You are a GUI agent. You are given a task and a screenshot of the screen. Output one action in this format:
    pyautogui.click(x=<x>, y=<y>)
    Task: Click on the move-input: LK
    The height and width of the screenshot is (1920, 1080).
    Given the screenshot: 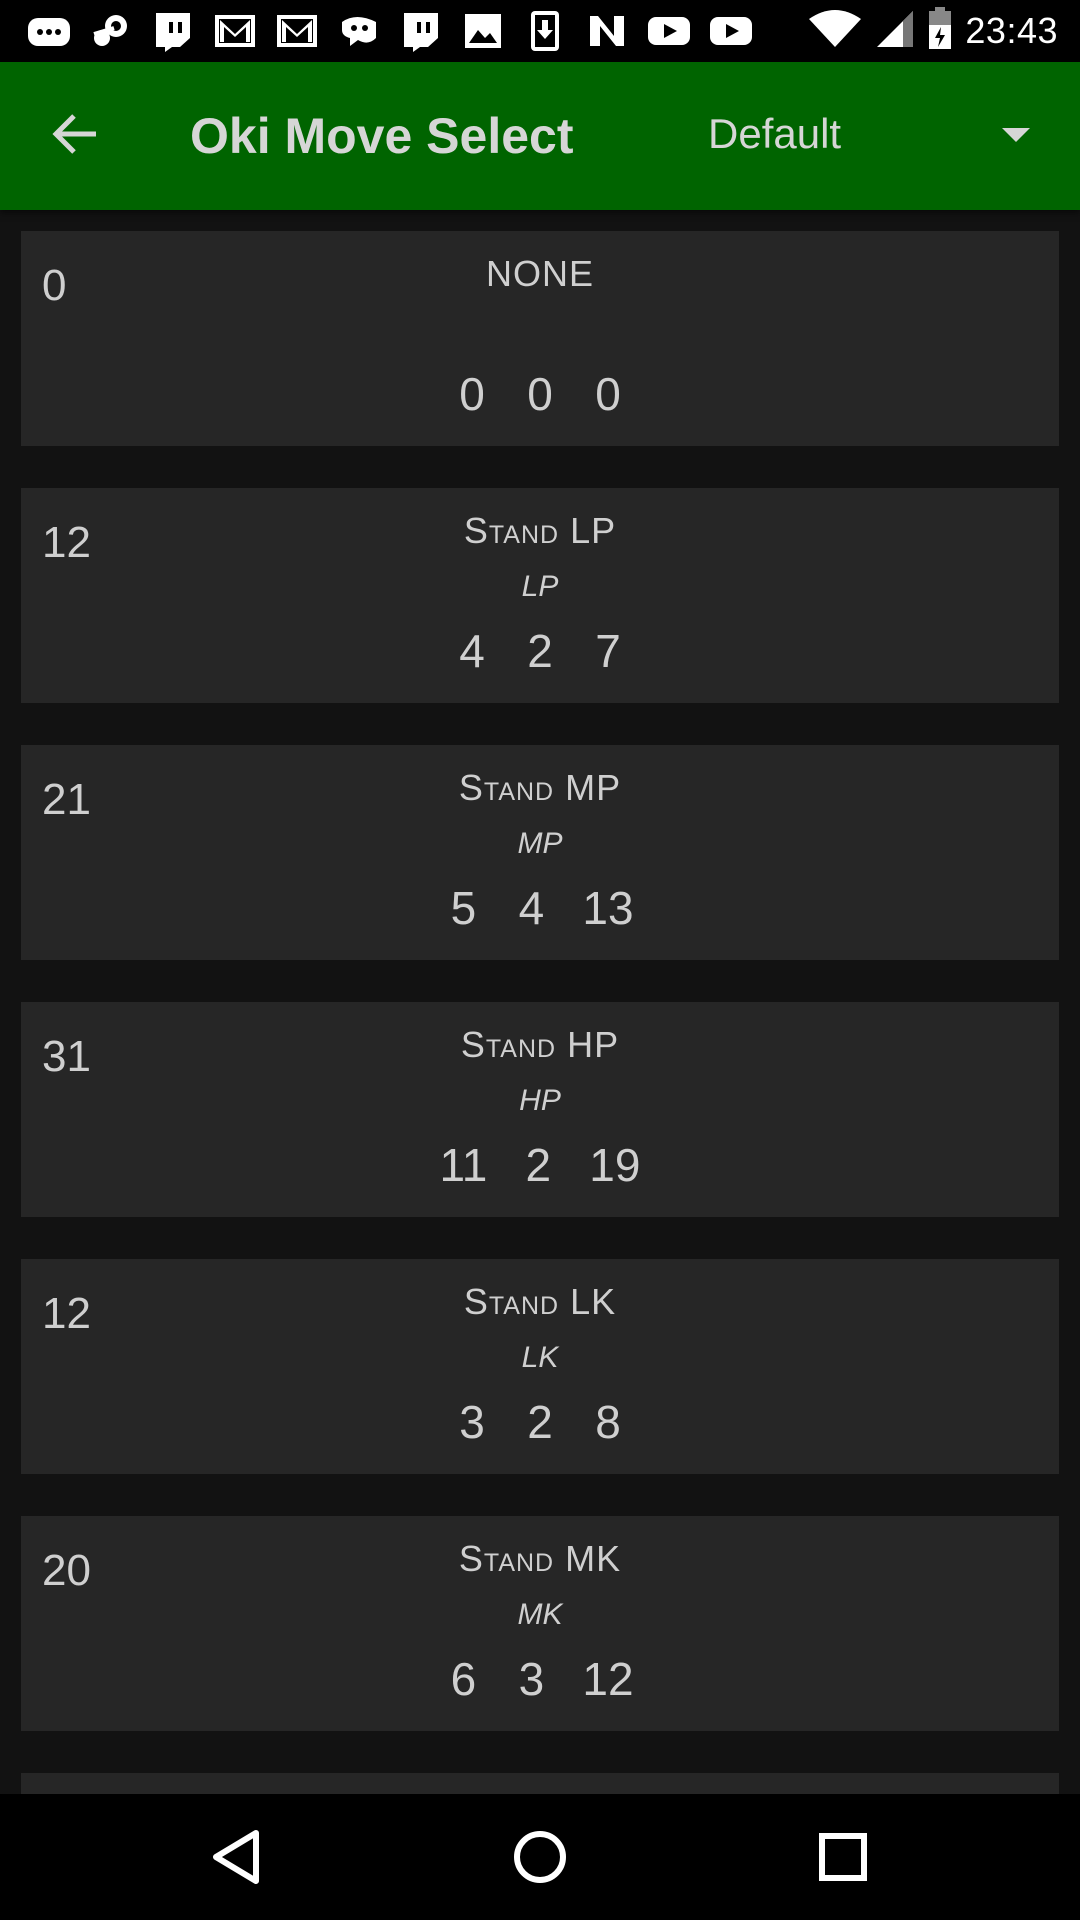 What is the action you would take?
    pyautogui.click(x=540, y=1357)
    